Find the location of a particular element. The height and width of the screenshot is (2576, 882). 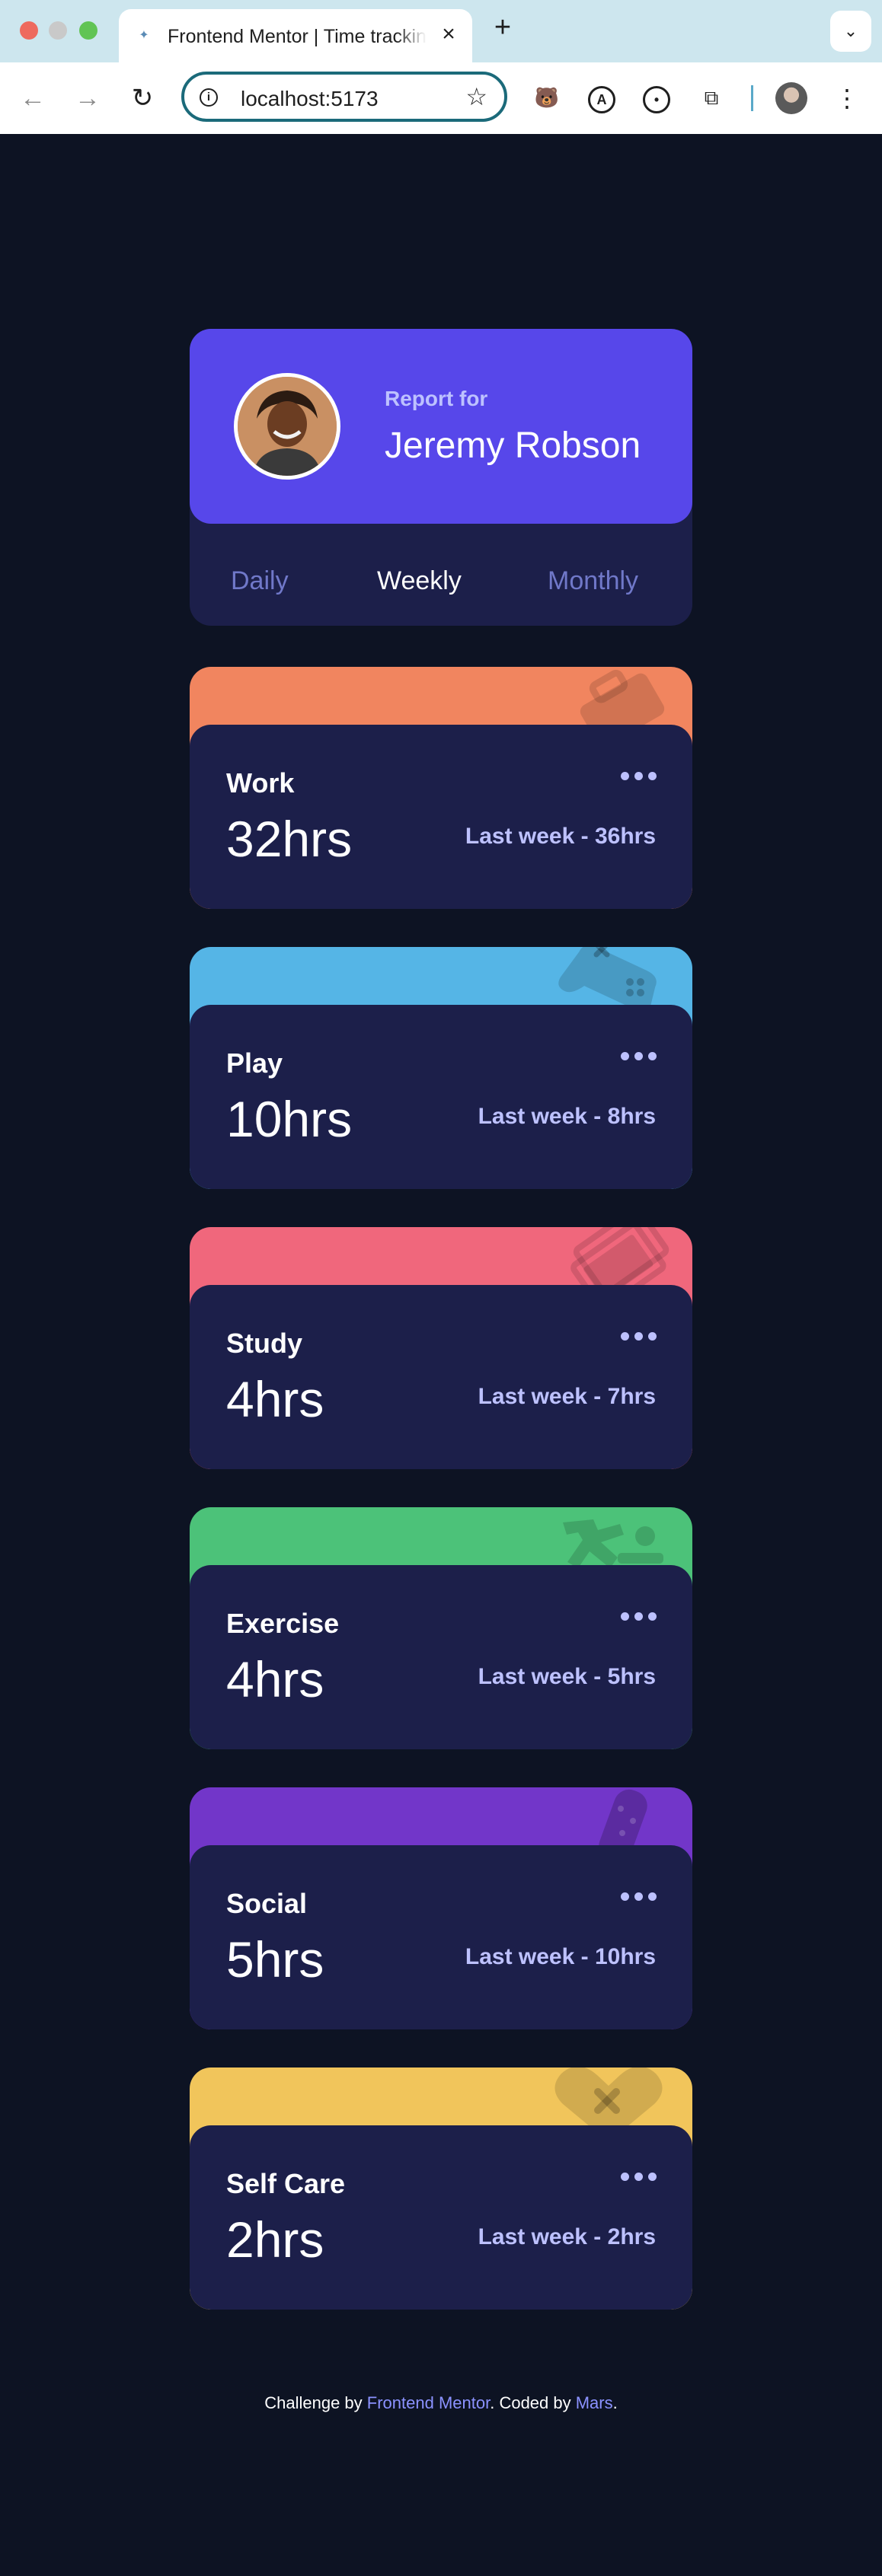

activity-card-social: Social 5hrs Last week - 10hrs is located at coordinates (441, 1908).